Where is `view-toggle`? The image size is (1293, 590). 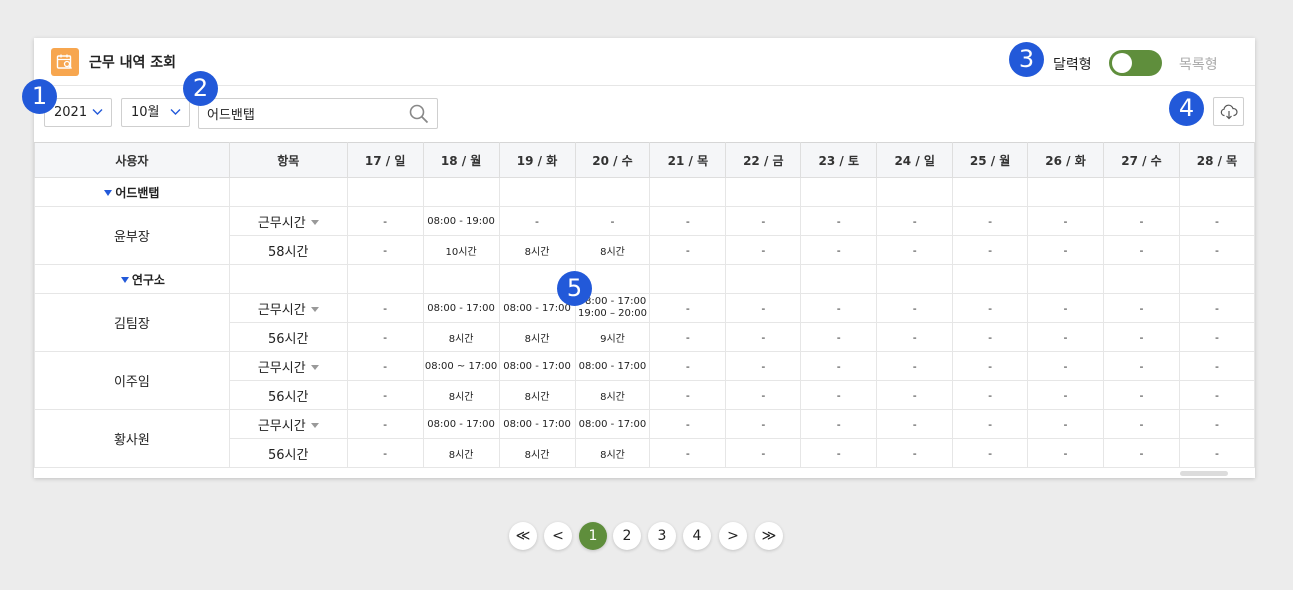
view-toggle is located at coordinates (1135, 63).